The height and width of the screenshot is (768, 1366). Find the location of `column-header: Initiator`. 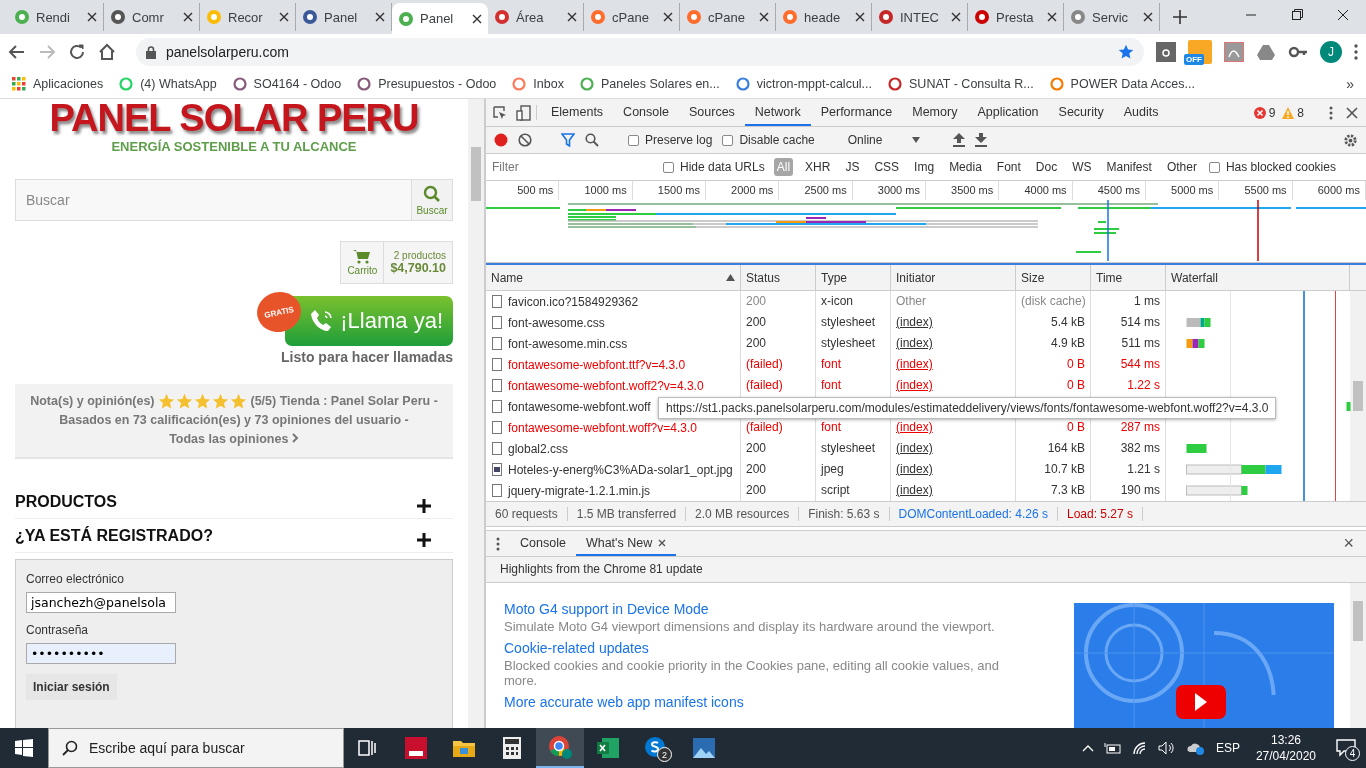

column-header: Initiator is located at coordinates (953, 277).